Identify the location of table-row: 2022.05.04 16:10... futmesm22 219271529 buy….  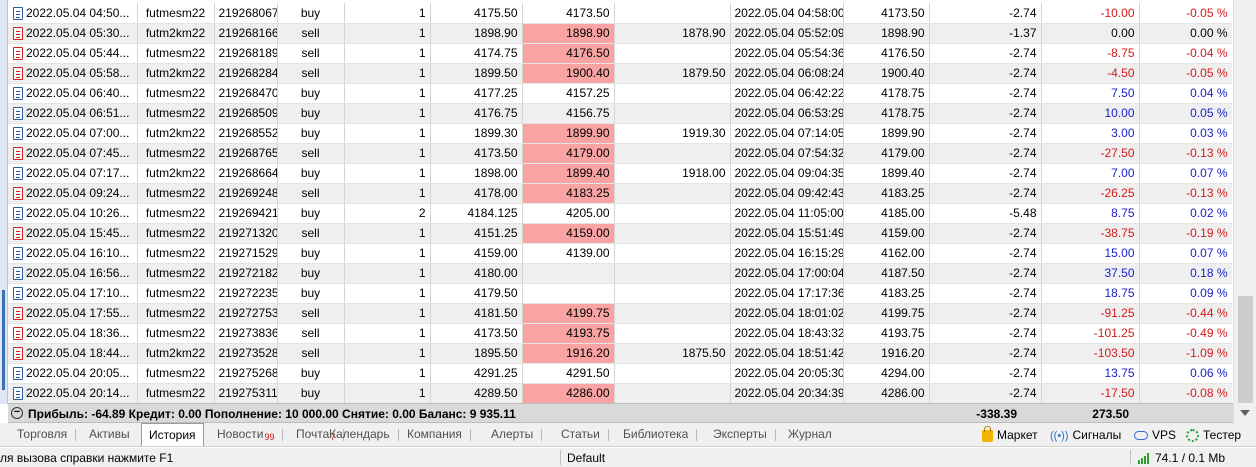
(620, 253).